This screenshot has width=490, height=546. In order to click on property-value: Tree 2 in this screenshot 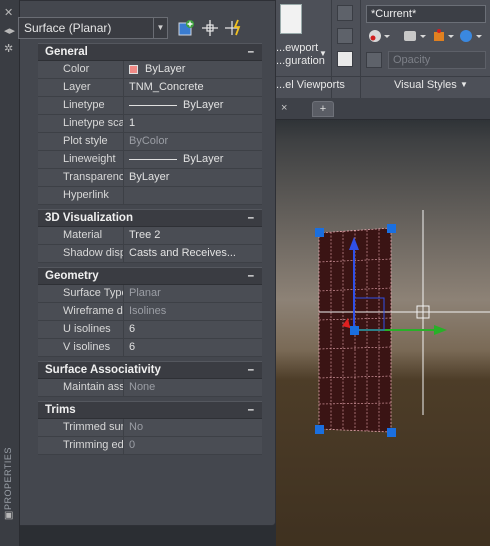, I will do `click(193, 235)`.